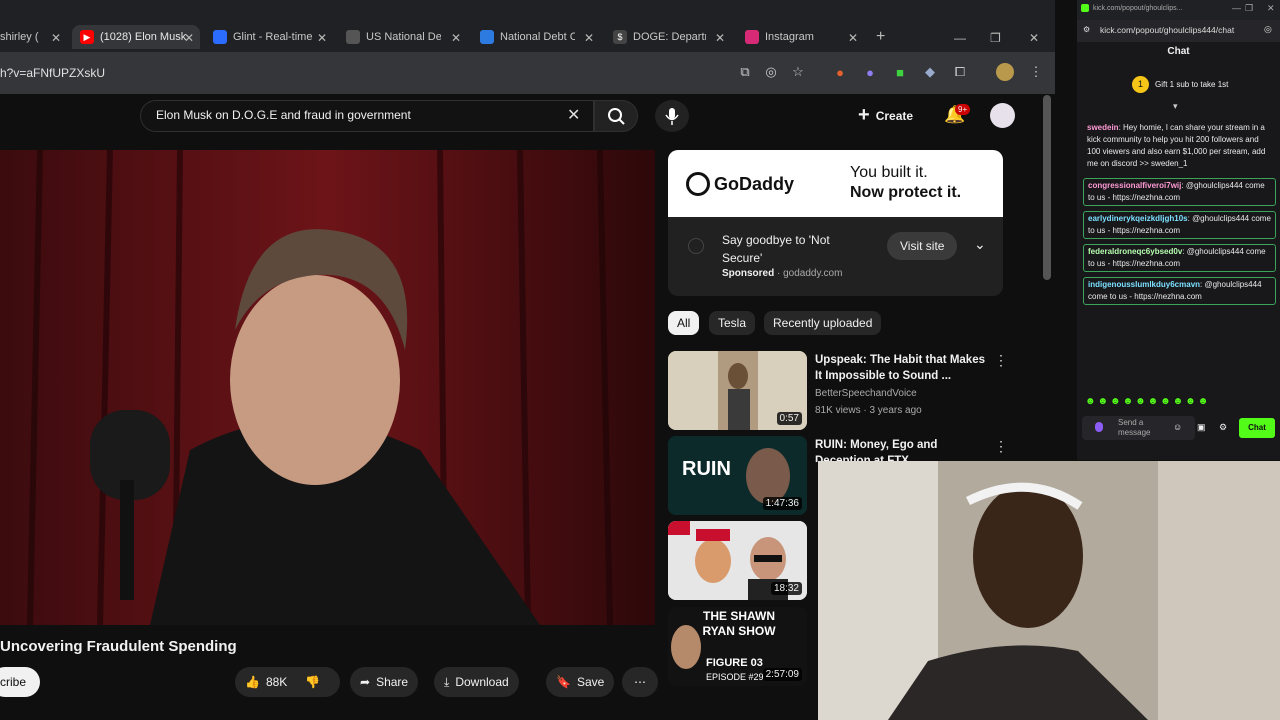 The height and width of the screenshot is (720, 1280). What do you see at coordinates (1167, 30) in the screenshot?
I see `chat-url: kick.com/popout/ghoulclips444/chat` at bounding box center [1167, 30].